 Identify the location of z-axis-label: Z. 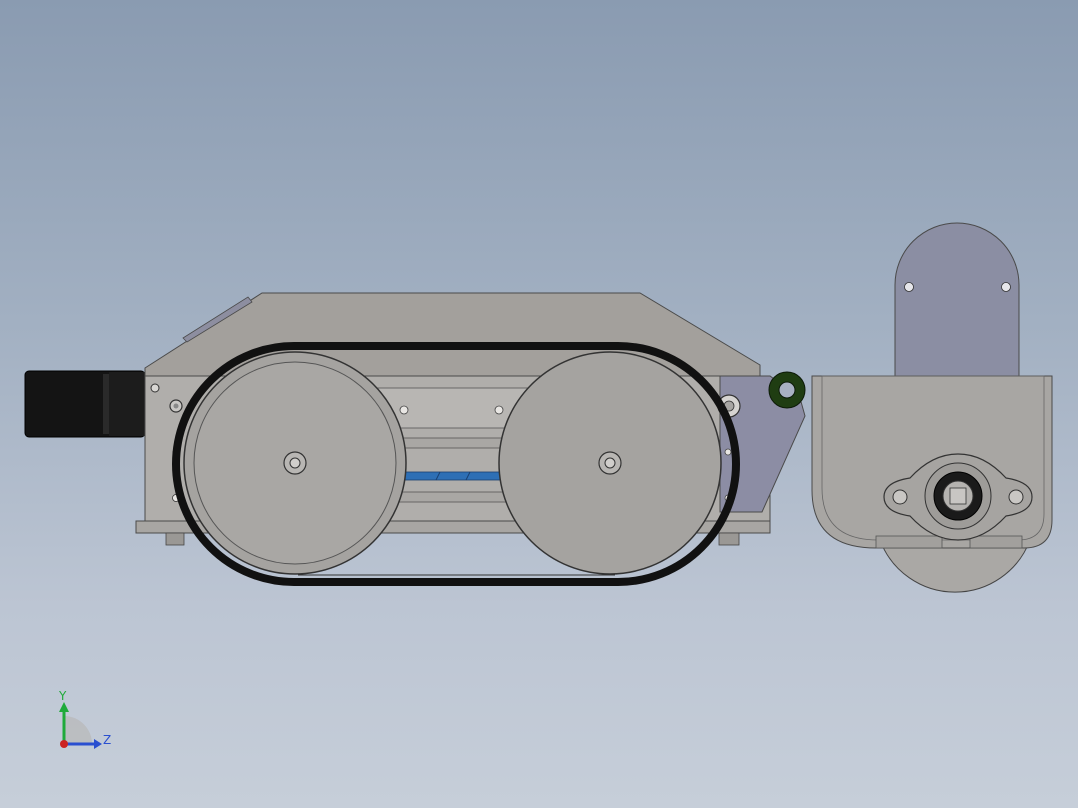
(107, 740).